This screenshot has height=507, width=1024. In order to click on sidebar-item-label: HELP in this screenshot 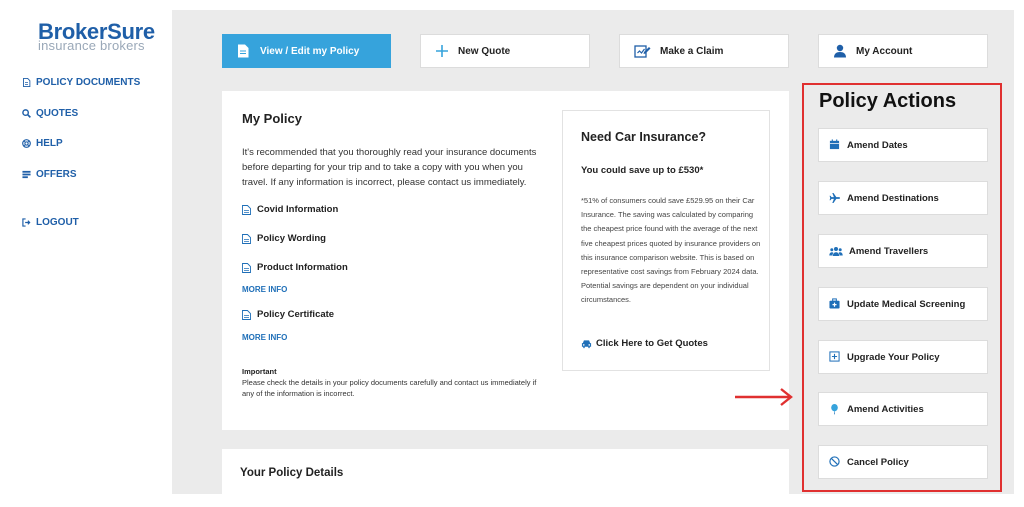, I will do `click(49, 143)`.